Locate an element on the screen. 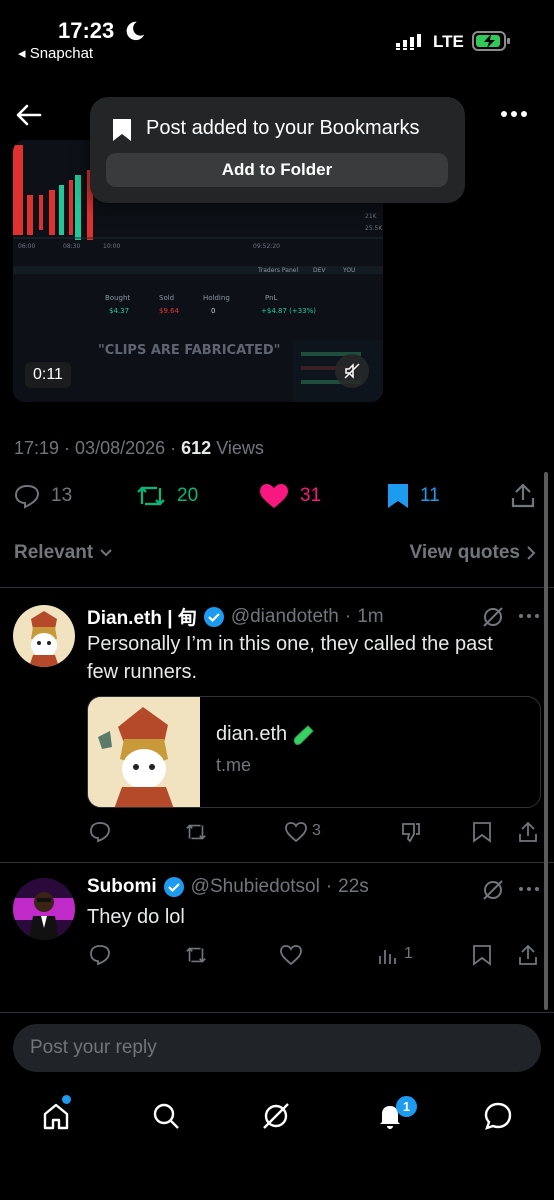  like-count: 31 is located at coordinates (311, 495).